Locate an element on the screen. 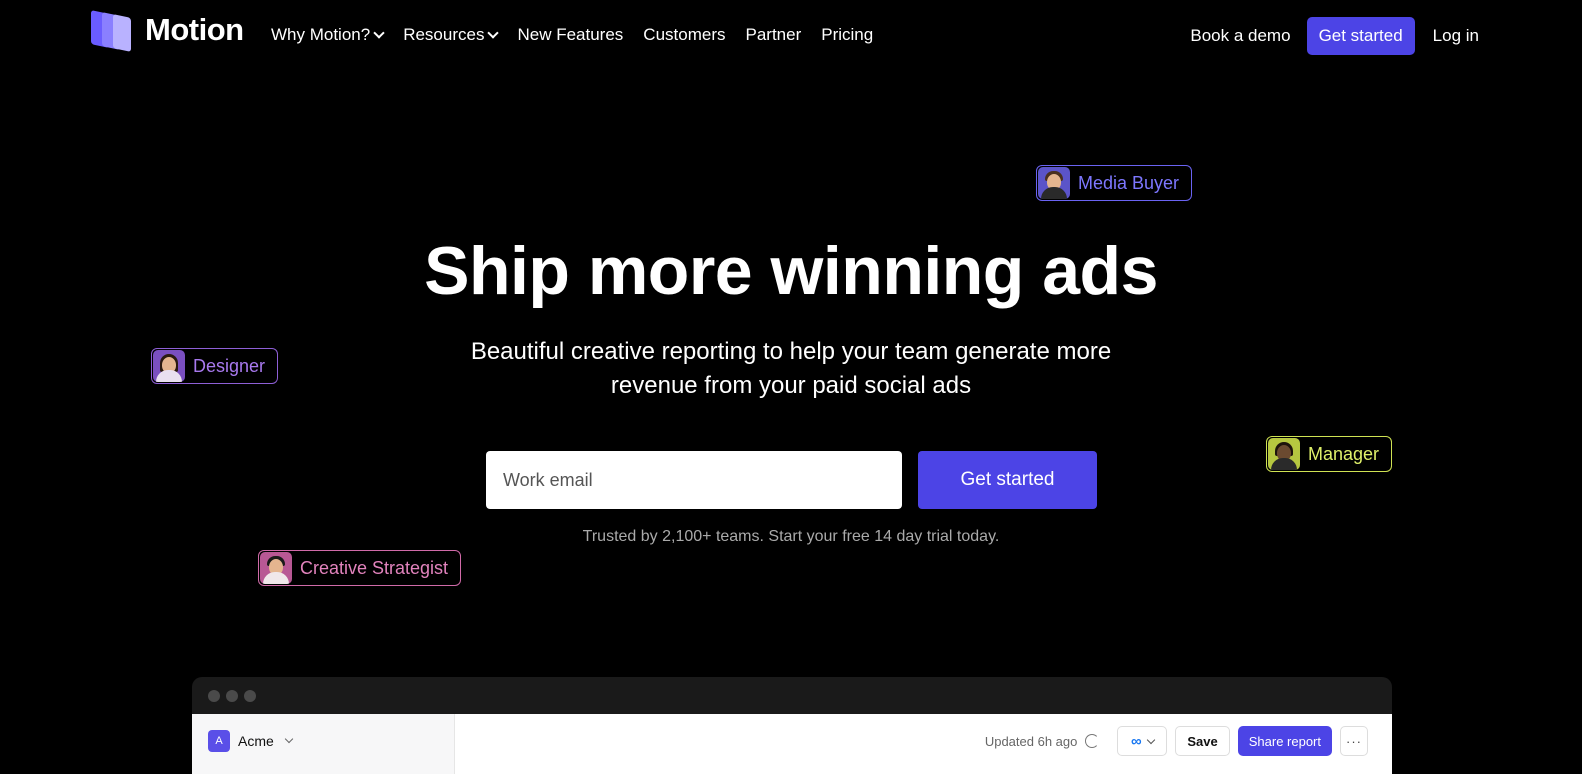 This screenshot has width=1582, height=774. platform-select: ∞ is located at coordinates (1142, 741).